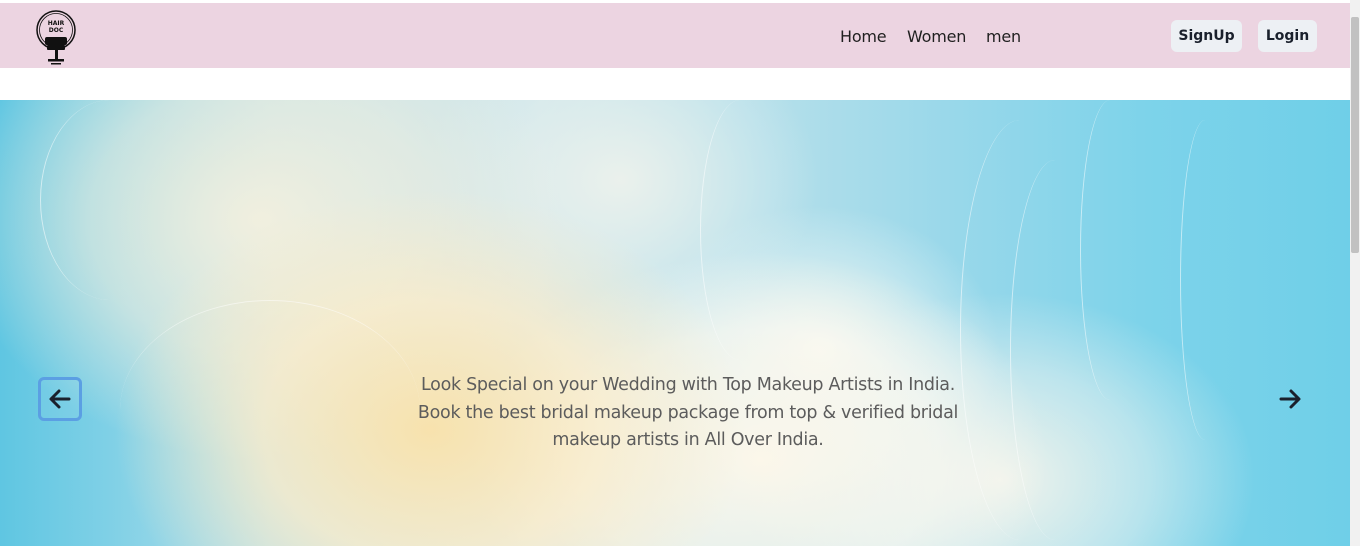 This screenshot has width=1360, height=546. What do you see at coordinates (675, 35) in the screenshot?
I see `navbar: HAIR DOC Home Women men SignUp Login` at bounding box center [675, 35].